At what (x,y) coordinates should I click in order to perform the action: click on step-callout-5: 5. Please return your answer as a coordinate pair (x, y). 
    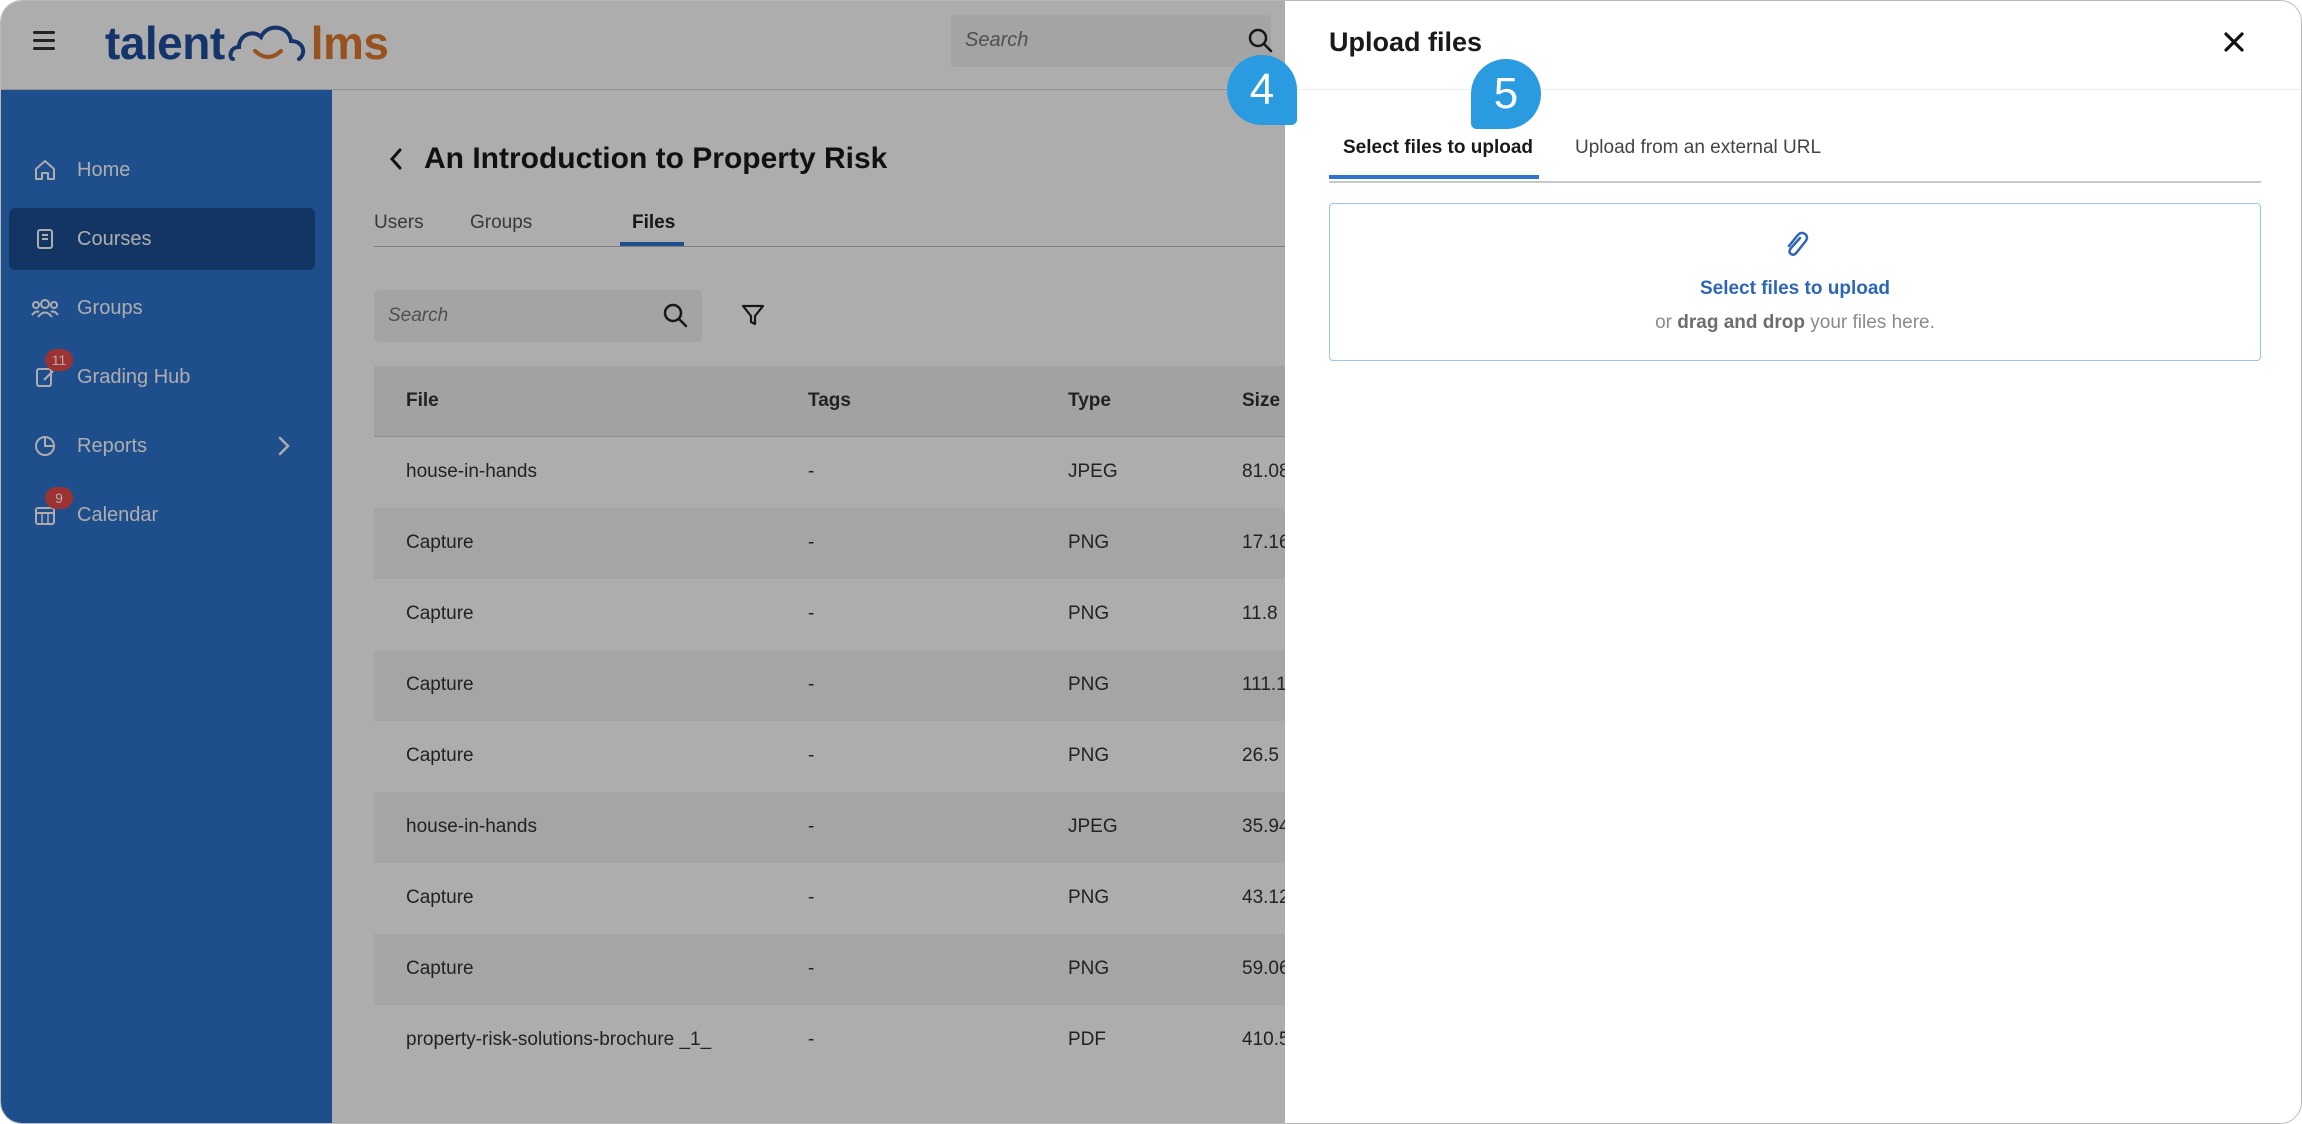
    Looking at the image, I should click on (1506, 94).